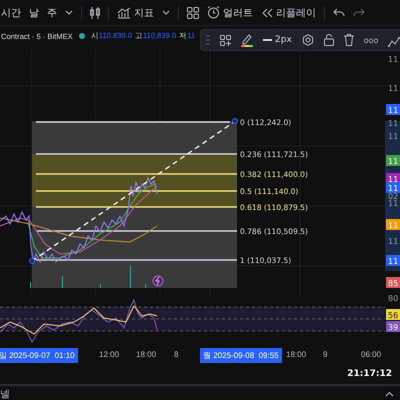  What do you see at coordinates (325, 354) in the screenshot?
I see `time-axis-label: 9` at bounding box center [325, 354].